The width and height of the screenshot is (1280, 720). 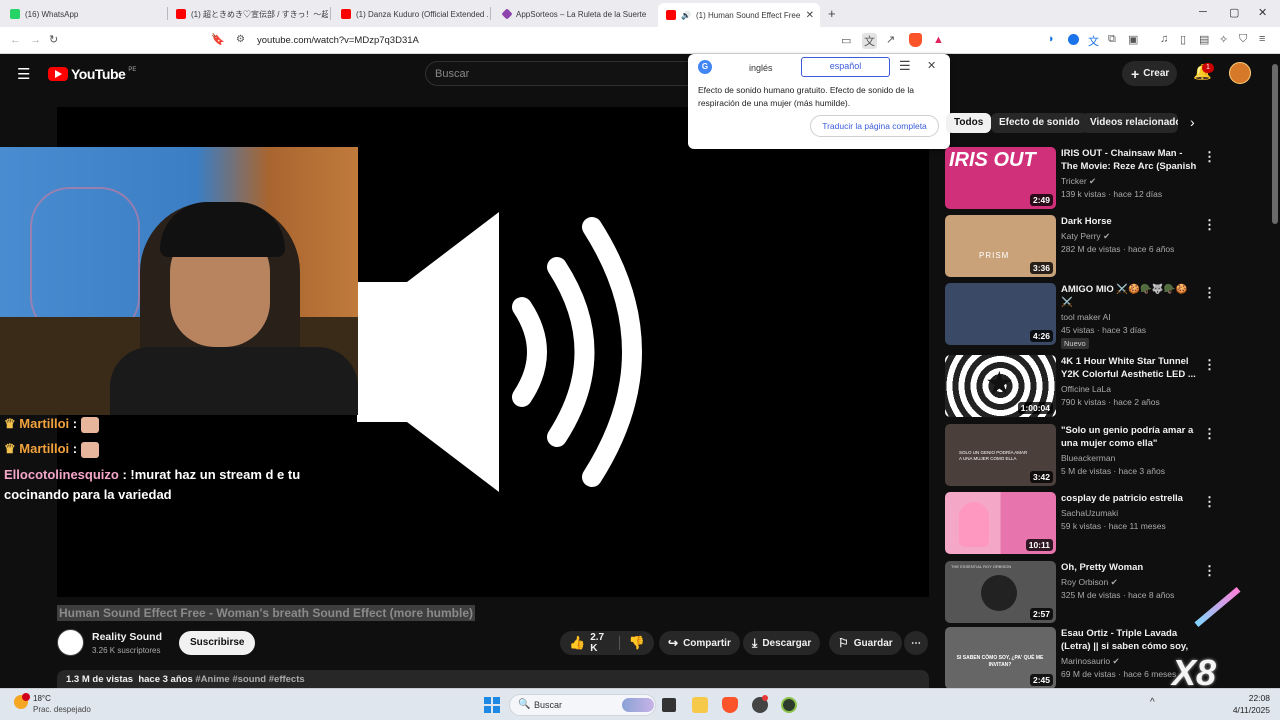 I want to click on menu-icon: ≡, so click(x=1262, y=39).